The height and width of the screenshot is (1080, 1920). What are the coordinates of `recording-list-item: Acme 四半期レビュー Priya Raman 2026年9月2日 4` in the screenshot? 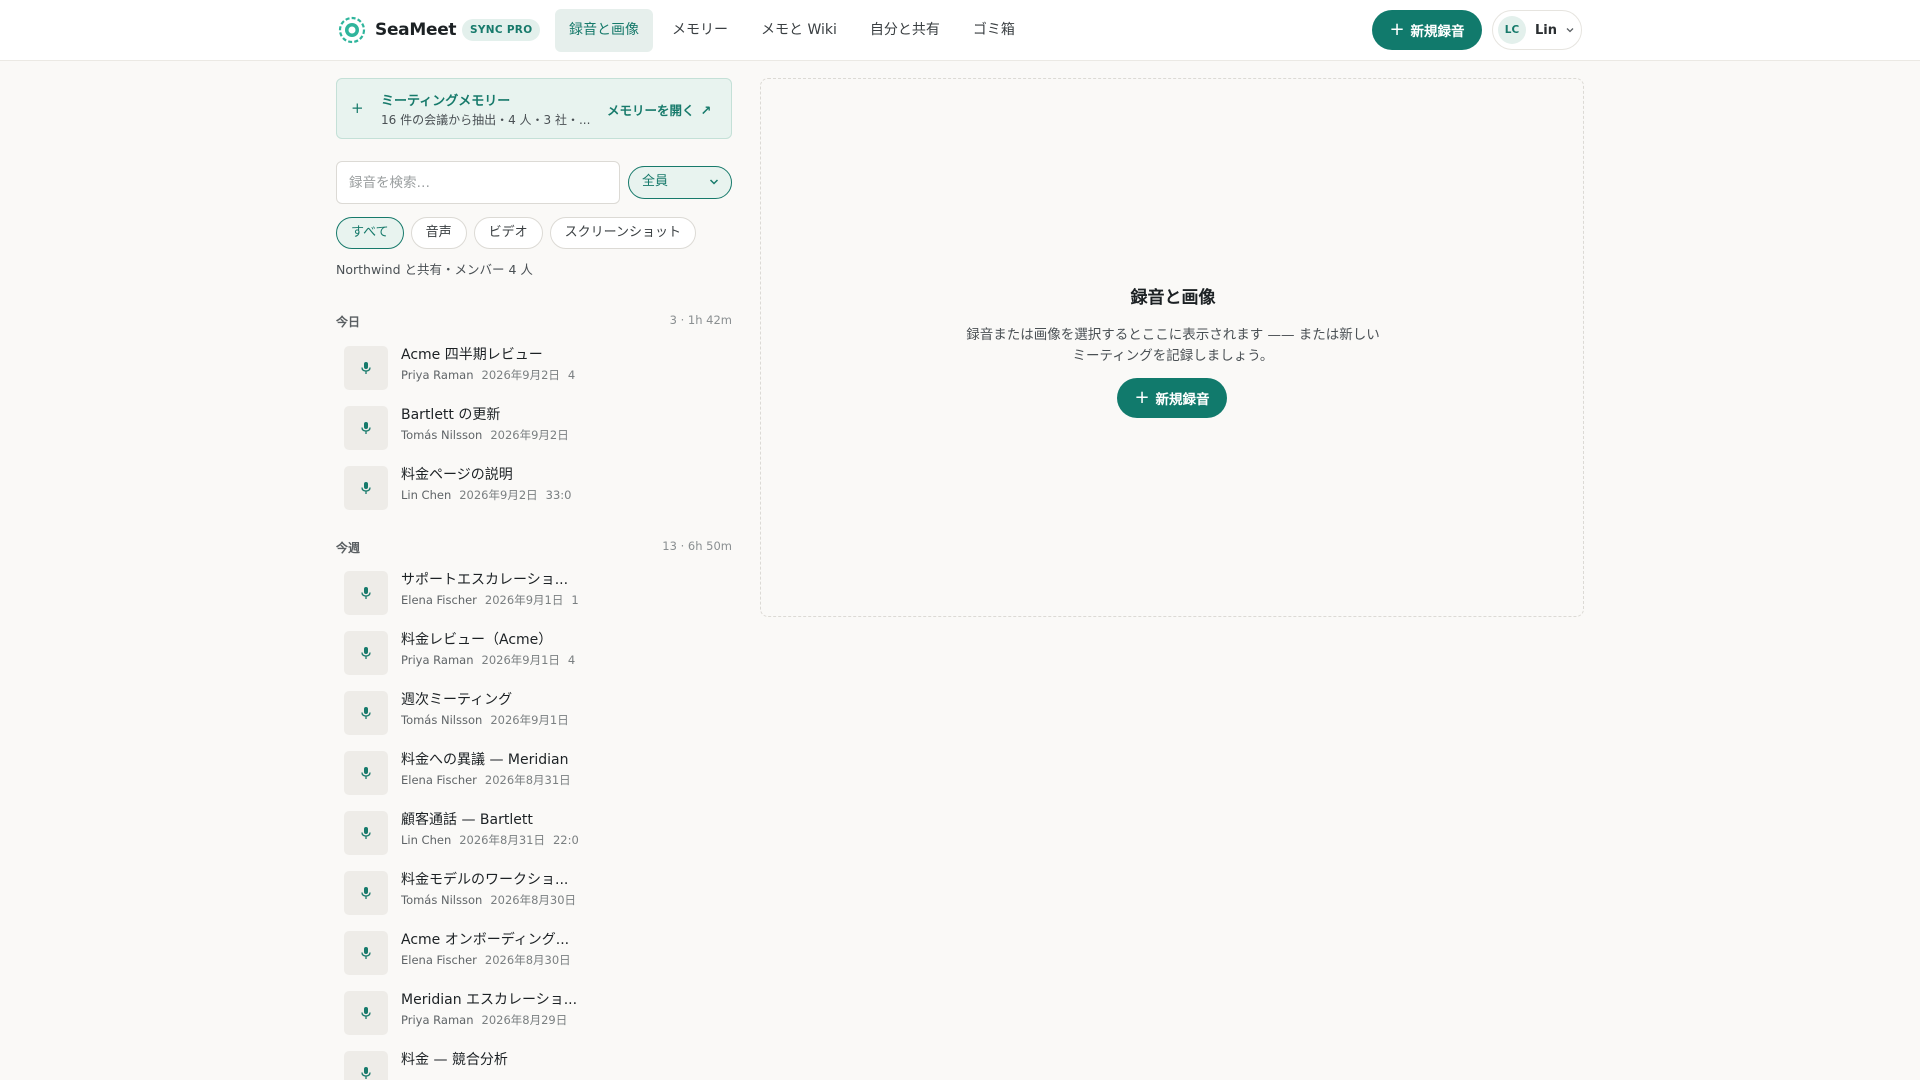 It's located at (462, 367).